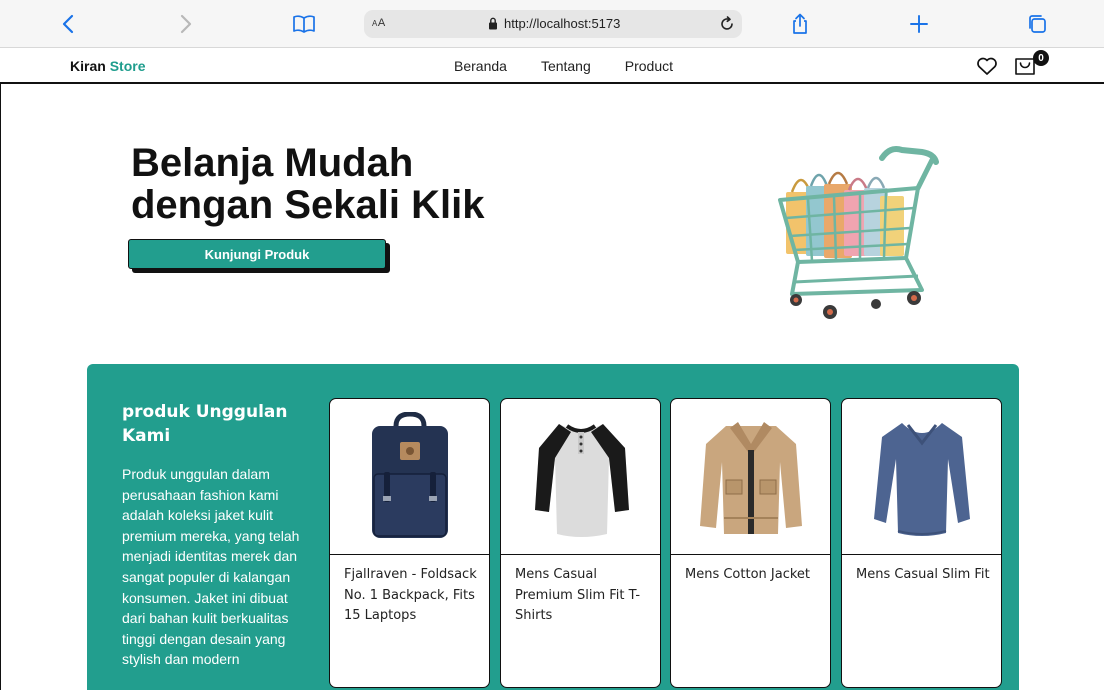 The height and width of the screenshot is (690, 1104). Describe the element at coordinates (257, 254) in the screenshot. I see `visit-products-button: Kunjungi Produk` at that location.